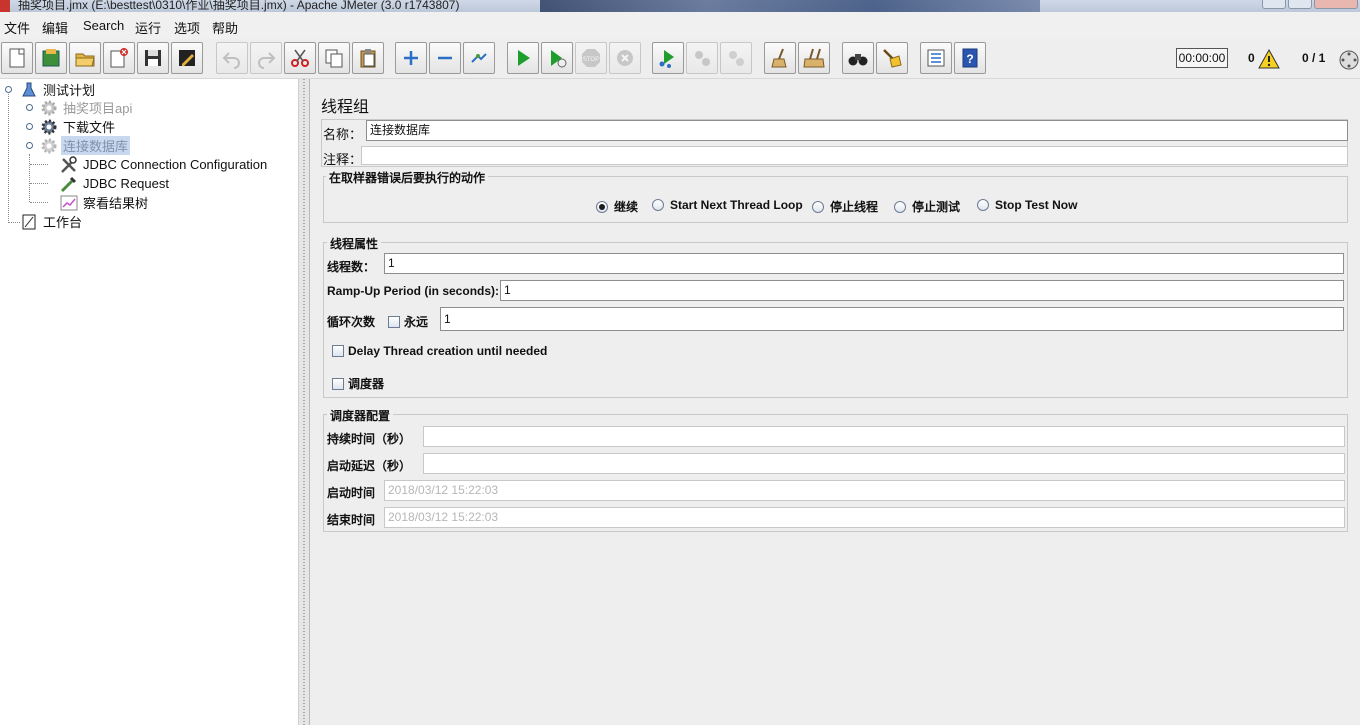 The width and height of the screenshot is (1360, 725). Describe the element at coordinates (119, 58) in the screenshot. I see `close-plan-button` at that location.